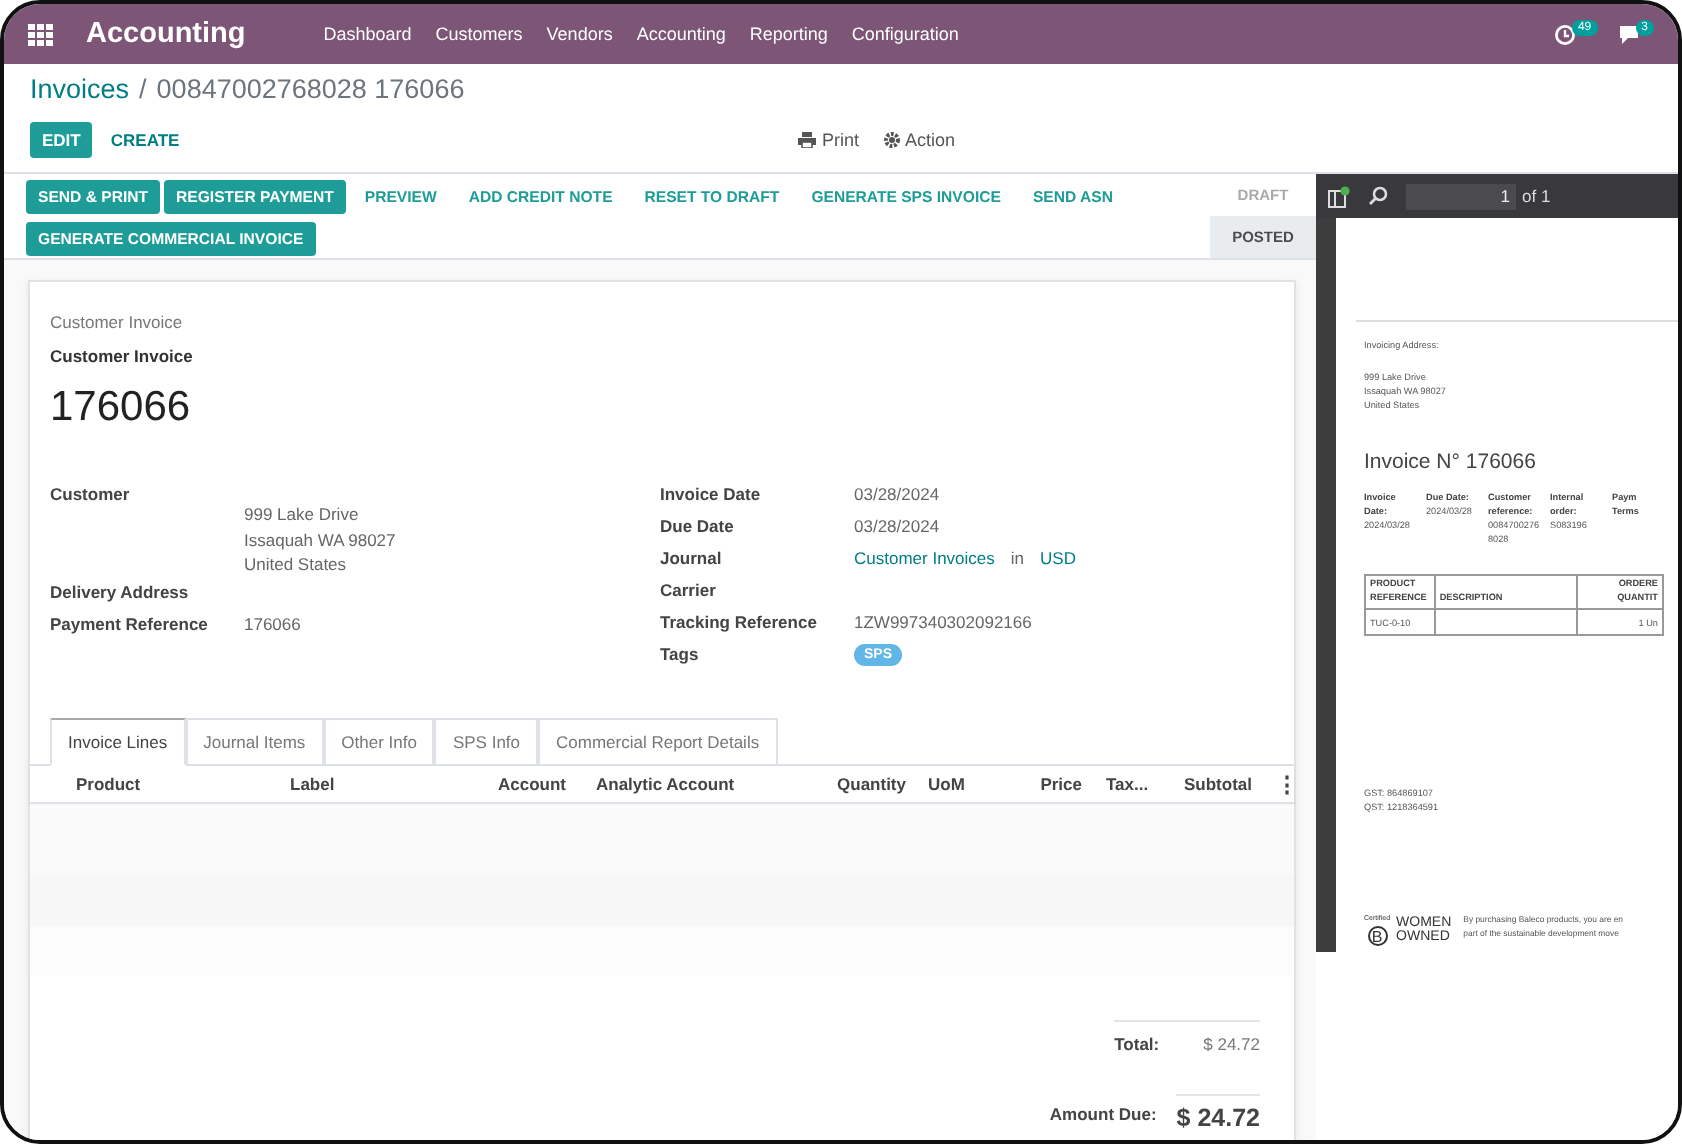  What do you see at coordinates (1103, 1113) in the screenshot?
I see `total-label: Amount Due:` at bounding box center [1103, 1113].